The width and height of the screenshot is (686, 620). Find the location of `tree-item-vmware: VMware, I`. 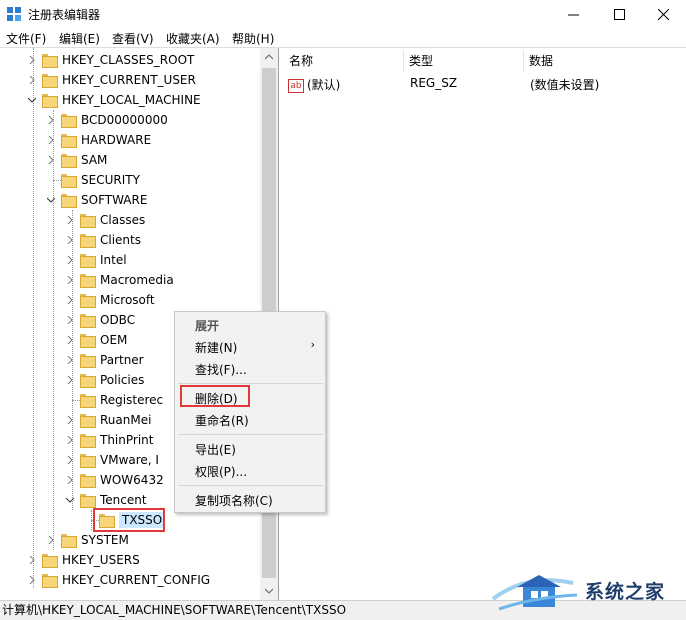

tree-item-vmware: VMware, I is located at coordinates (111, 460).